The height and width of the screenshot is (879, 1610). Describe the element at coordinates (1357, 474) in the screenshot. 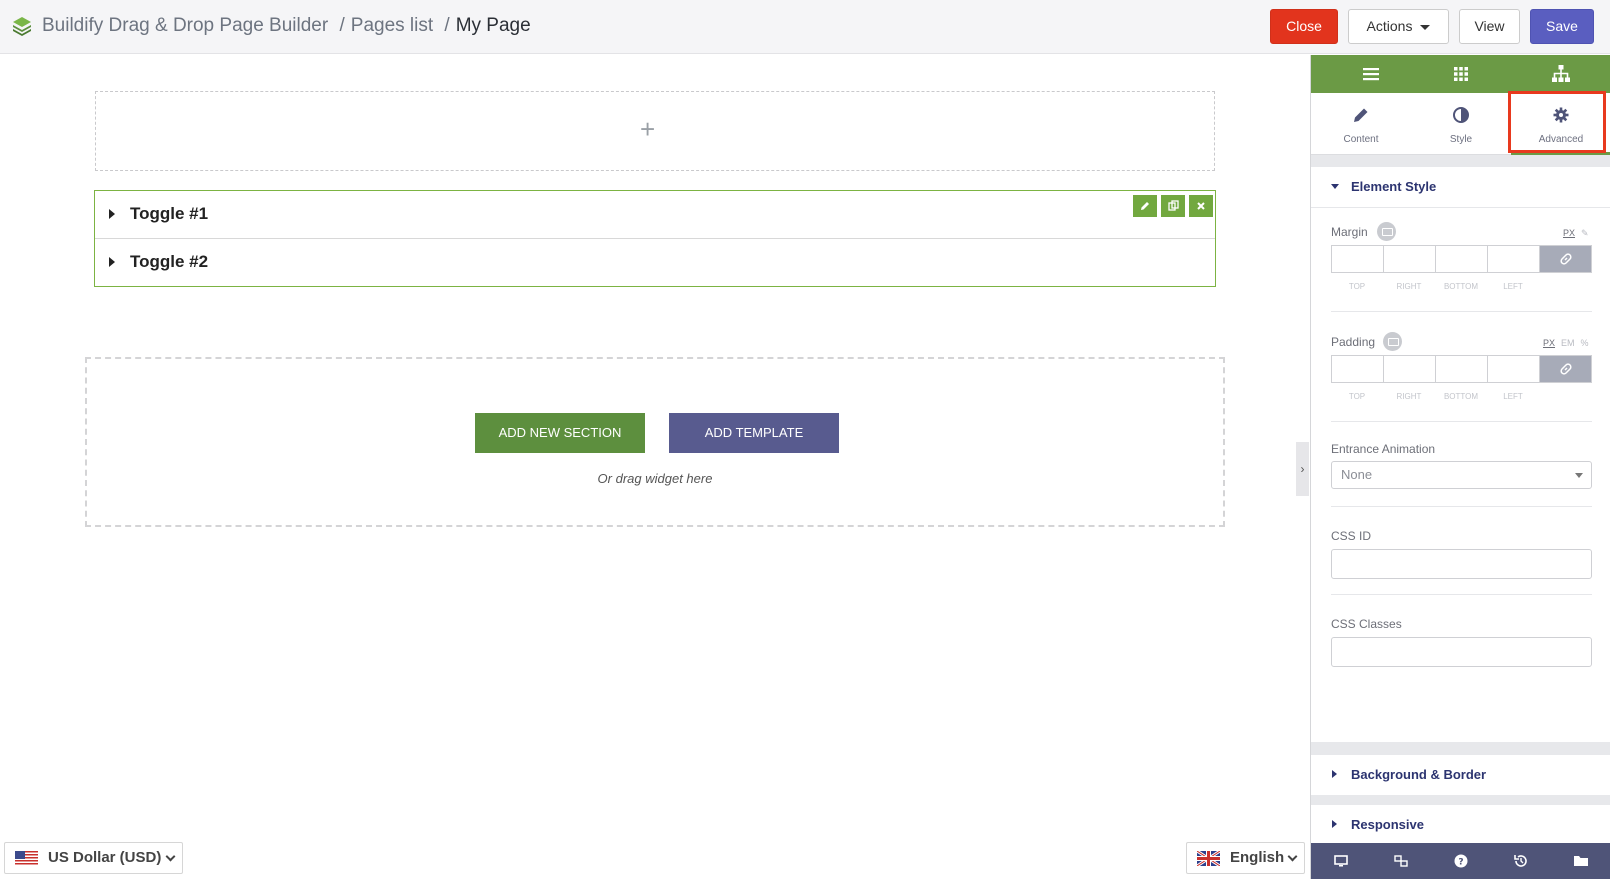

I see `entrance-animation-value: None` at that location.